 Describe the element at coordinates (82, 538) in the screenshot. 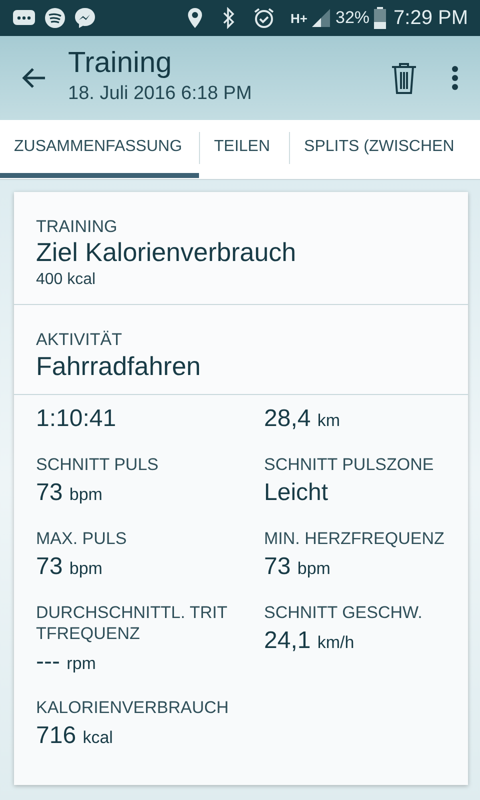

I see `stat-label: MAX. PULS` at that location.